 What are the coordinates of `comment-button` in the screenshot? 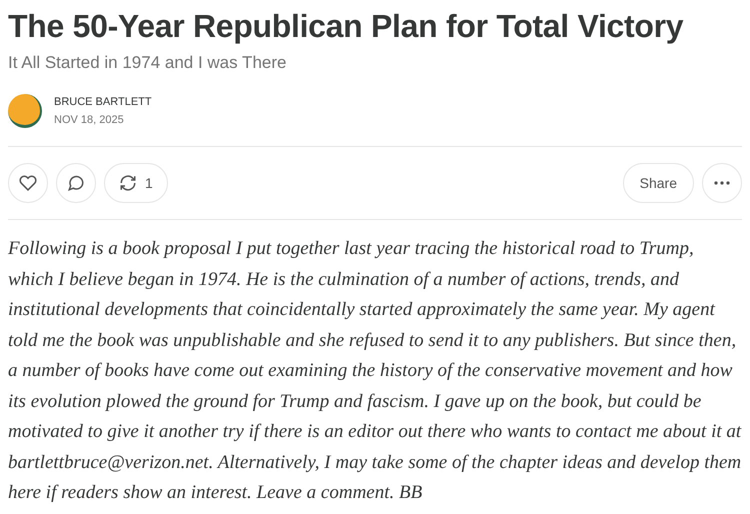 It's located at (76, 183).